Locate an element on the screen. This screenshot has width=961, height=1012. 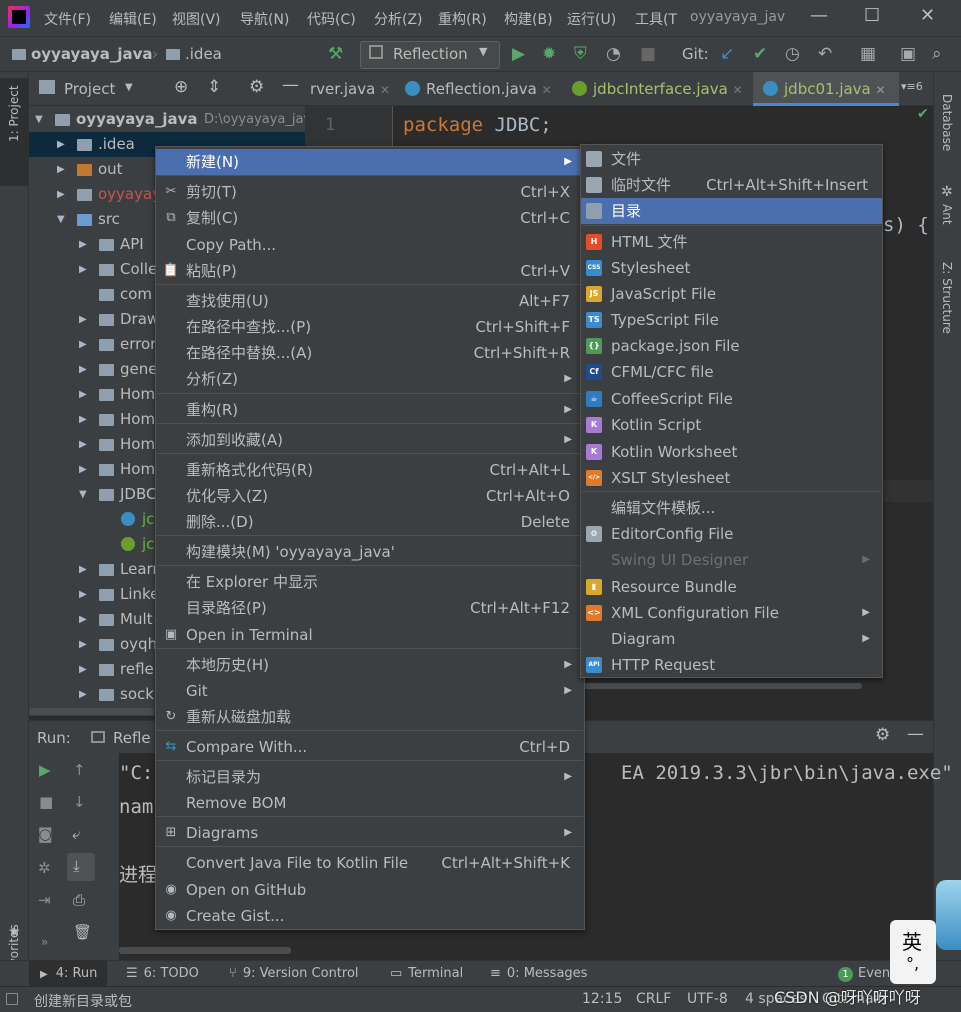
soft-wrap-icon: ⤶ is located at coordinates (76, 834).